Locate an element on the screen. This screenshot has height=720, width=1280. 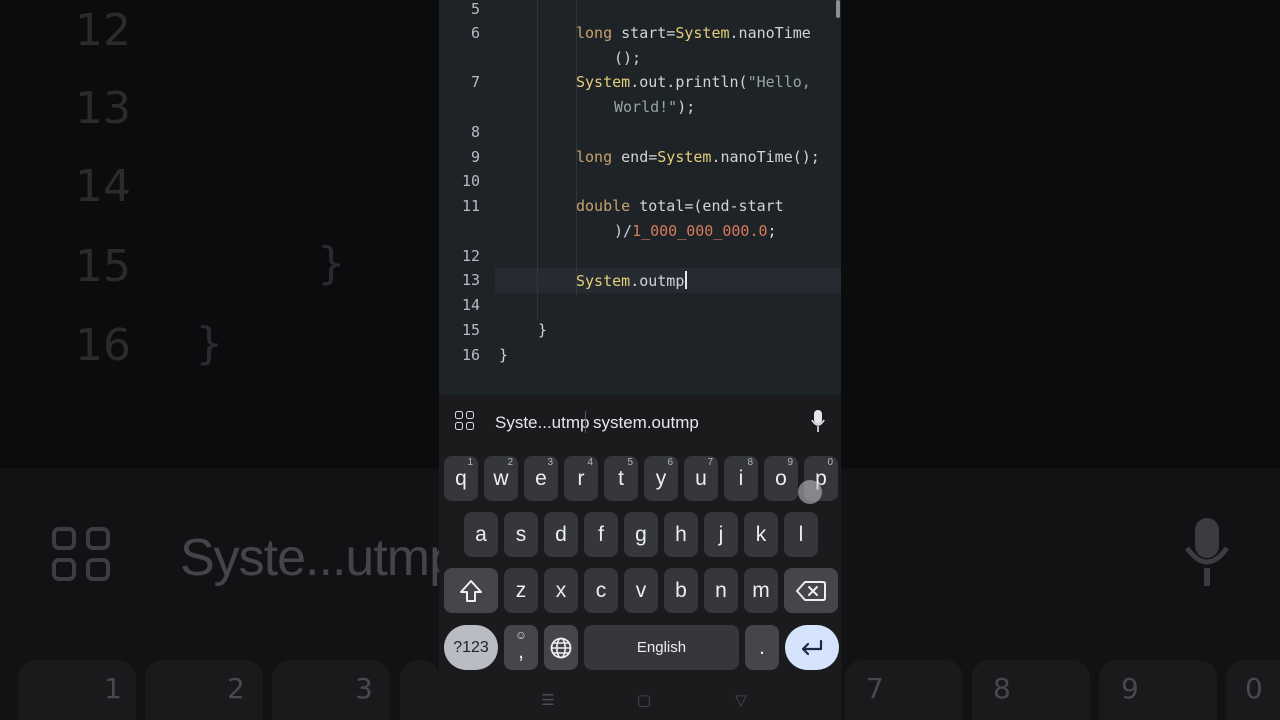
key-d: d is located at coordinates (561, 534).